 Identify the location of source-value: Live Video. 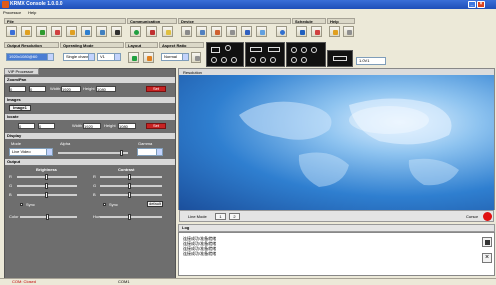
(21, 151).